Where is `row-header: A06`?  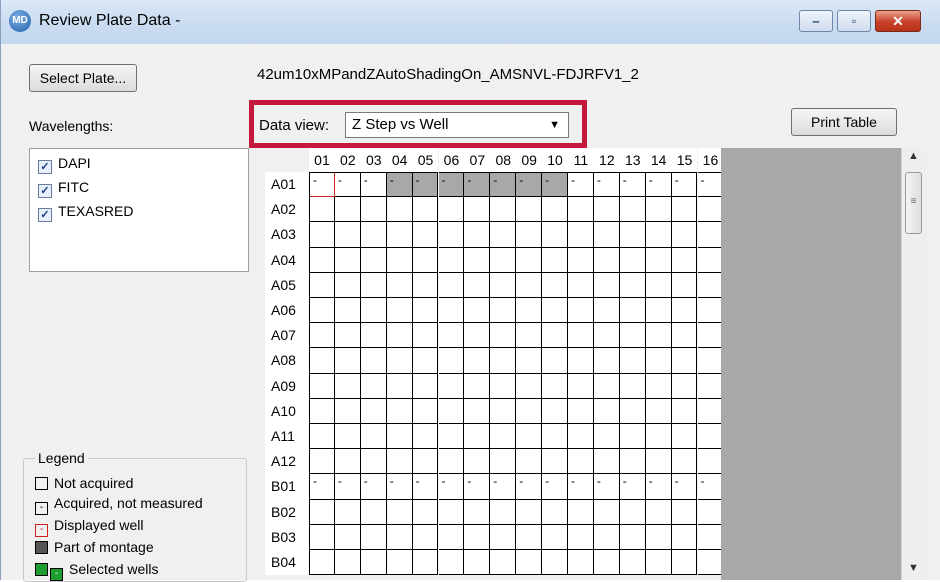
row-header: A06 is located at coordinates (287, 311).